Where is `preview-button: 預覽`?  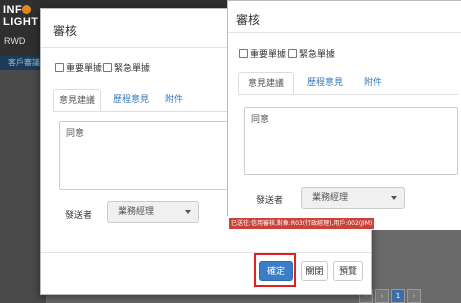
preview-button: 預覽 is located at coordinates (348, 271).